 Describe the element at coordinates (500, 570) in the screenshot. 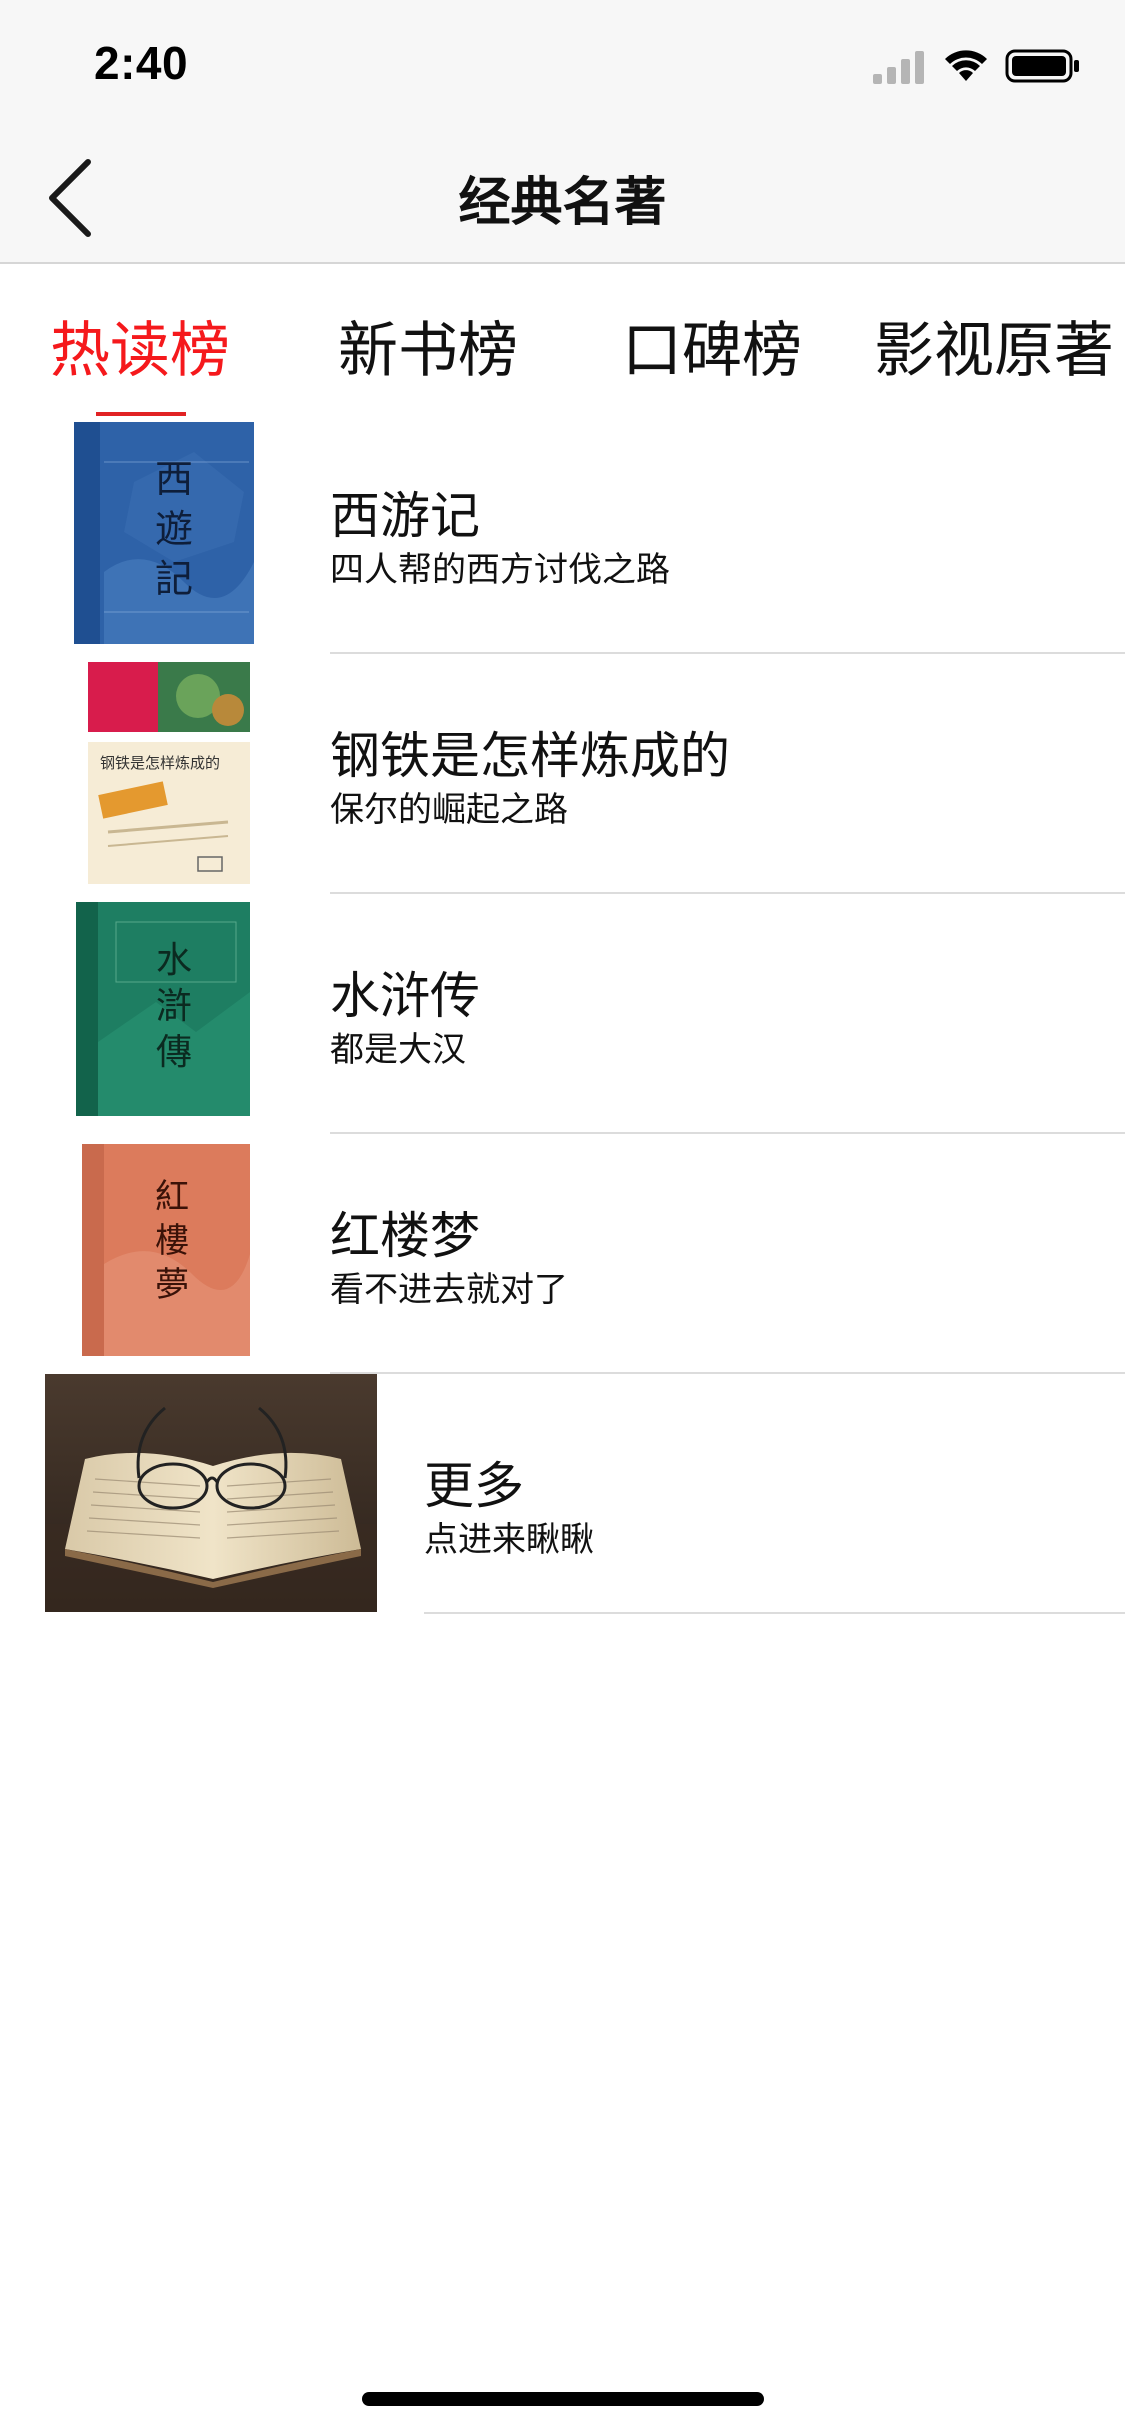

I see `book-subtitle: 四人帮的西方讨伐之路` at that location.